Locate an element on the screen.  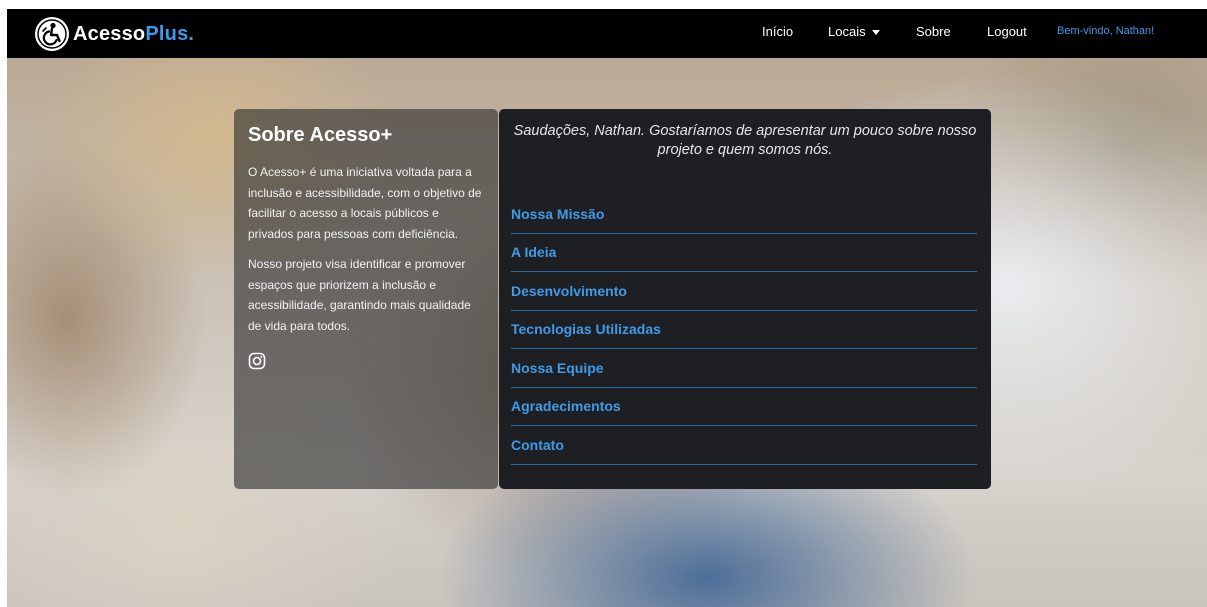
nav-link-sobre: Sobre is located at coordinates (933, 31).